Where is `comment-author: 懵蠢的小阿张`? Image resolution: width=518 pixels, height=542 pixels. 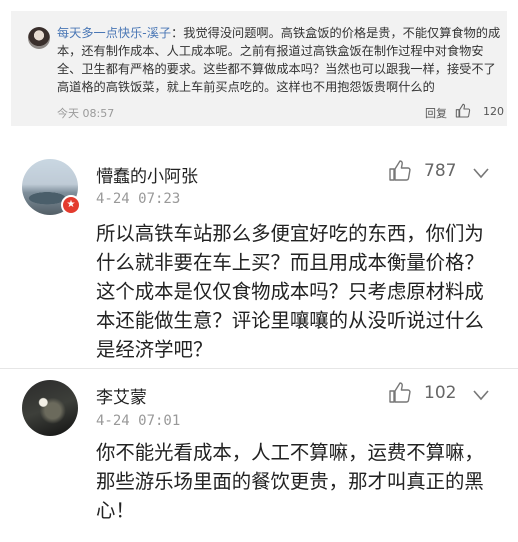 comment-author: 懵蠢的小阿张 is located at coordinates (147, 174).